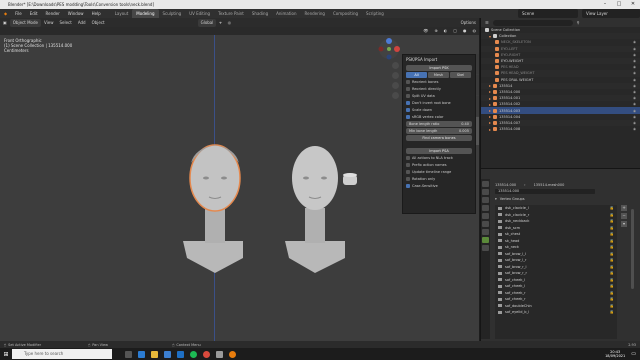 The width and height of the screenshot is (640, 360). What do you see at coordinates (141, 354) in the screenshot?
I see `edge-icon` at bounding box center [141, 354].